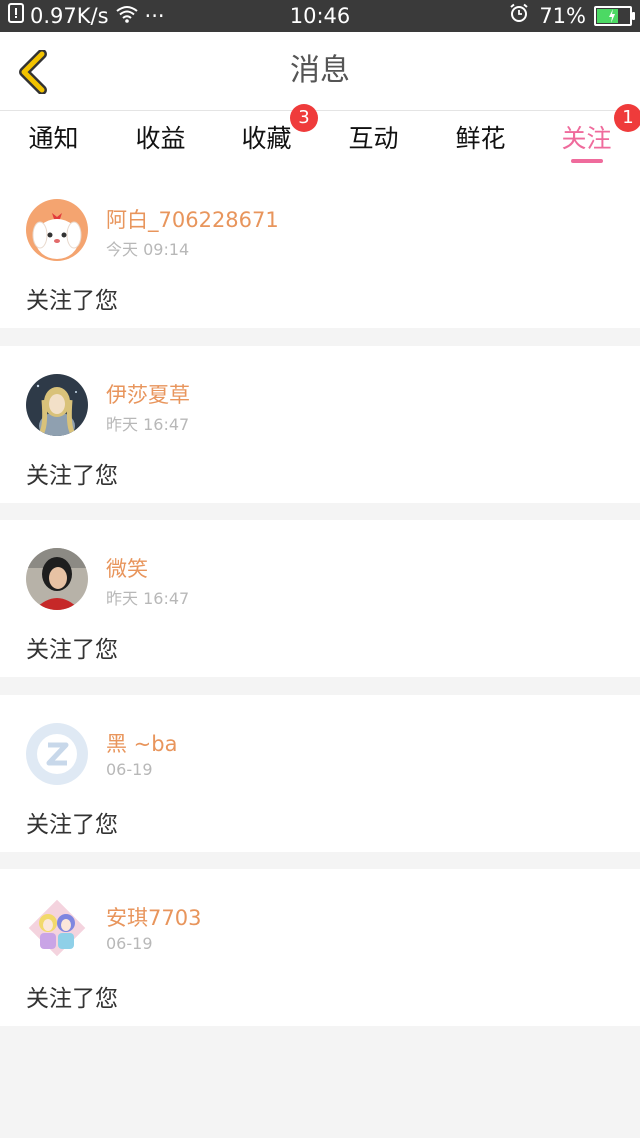  I want to click on username: 微笑, so click(127, 568).